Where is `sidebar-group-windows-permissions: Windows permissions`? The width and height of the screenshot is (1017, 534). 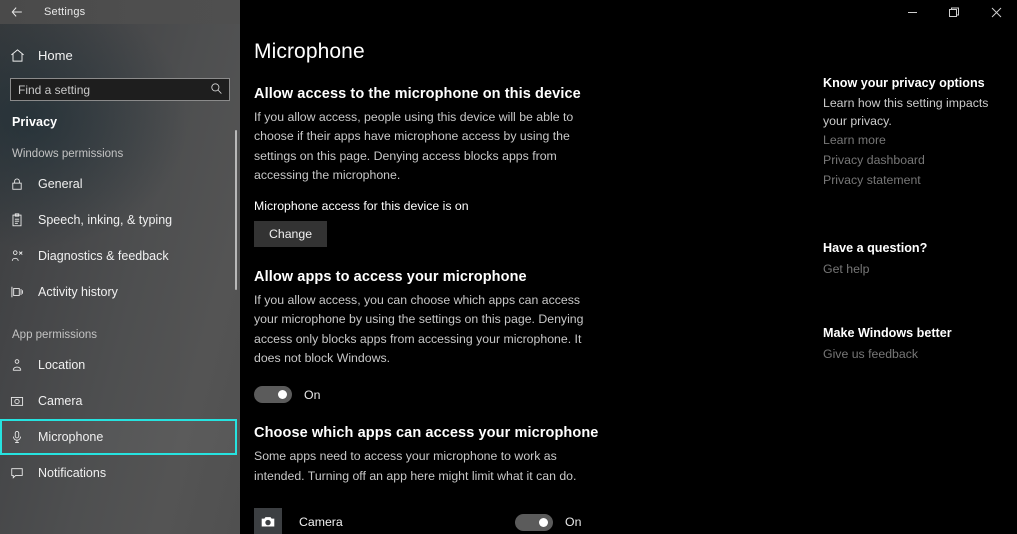 sidebar-group-windows-permissions: Windows permissions is located at coordinates (68, 154).